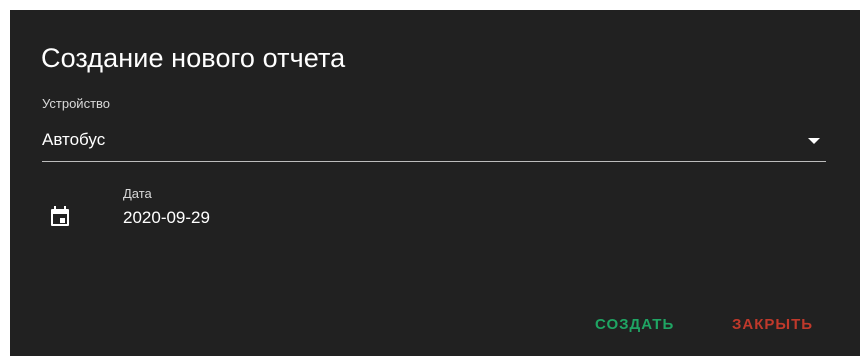 This screenshot has height=356, width=860. I want to click on date-field-value: 2020-09-29, so click(166, 217).